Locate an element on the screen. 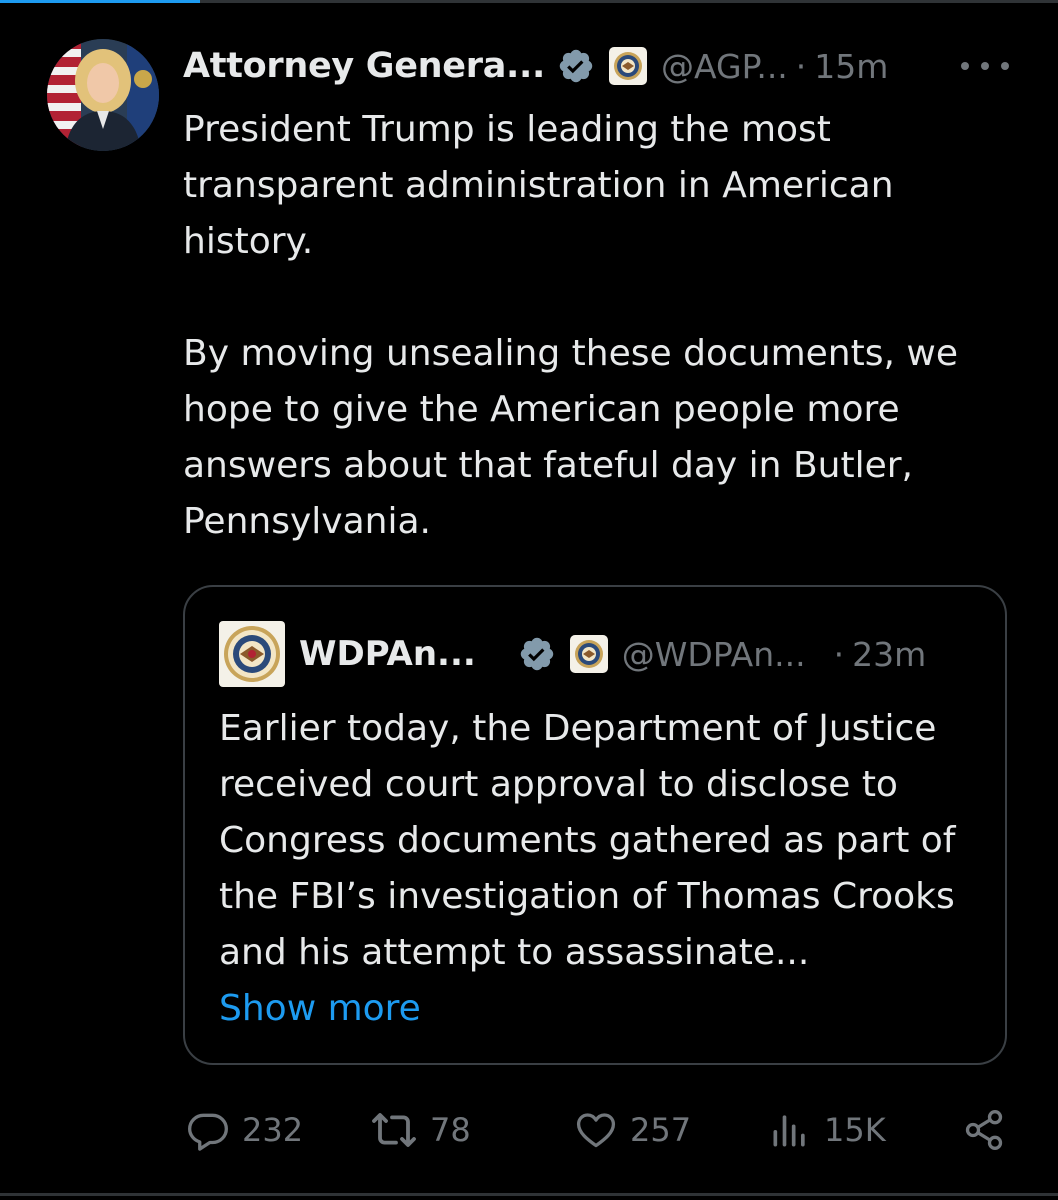 The image size is (1058, 1200). repost-icon is located at coordinates (394, 1130).